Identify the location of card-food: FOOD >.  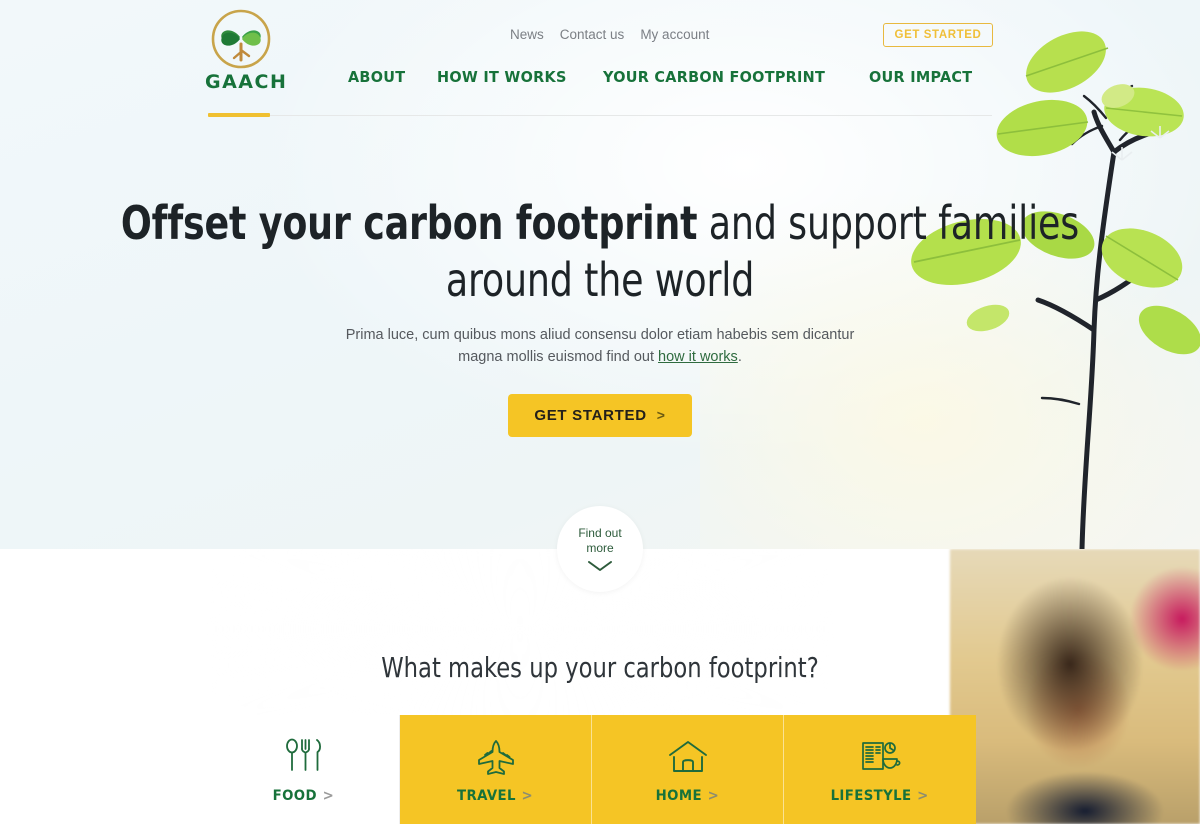
(304, 769).